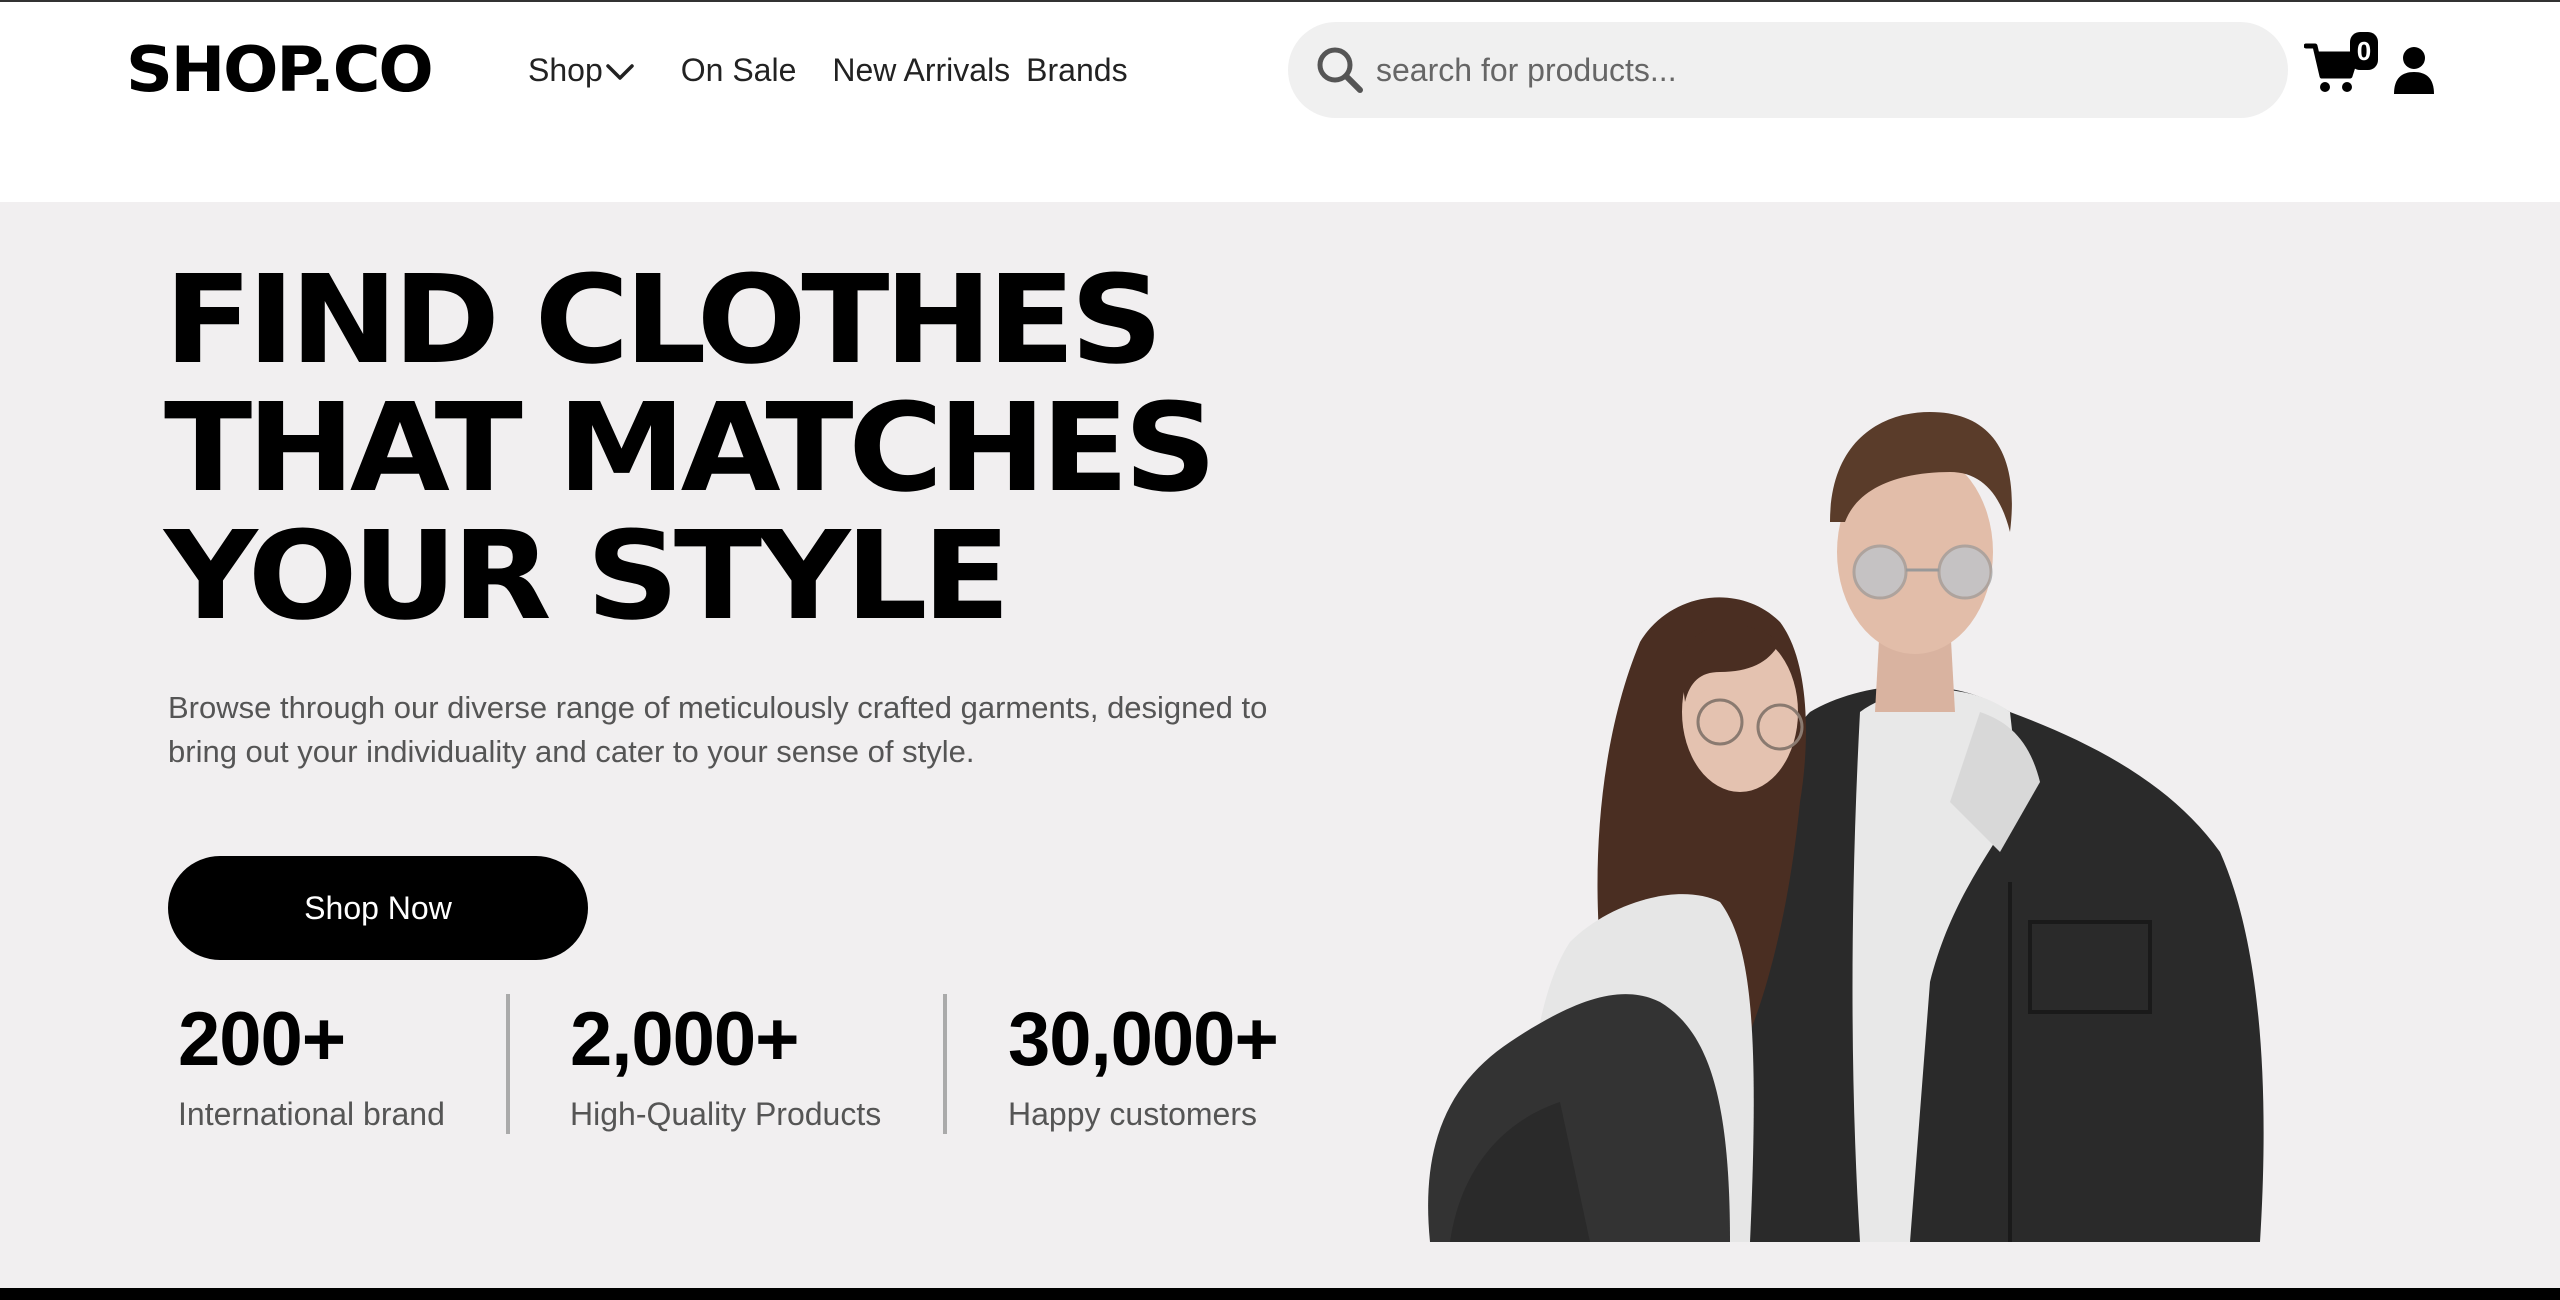 The width and height of the screenshot is (2560, 1300). What do you see at coordinates (311, 1114) in the screenshot?
I see `stat-label: International brand` at bounding box center [311, 1114].